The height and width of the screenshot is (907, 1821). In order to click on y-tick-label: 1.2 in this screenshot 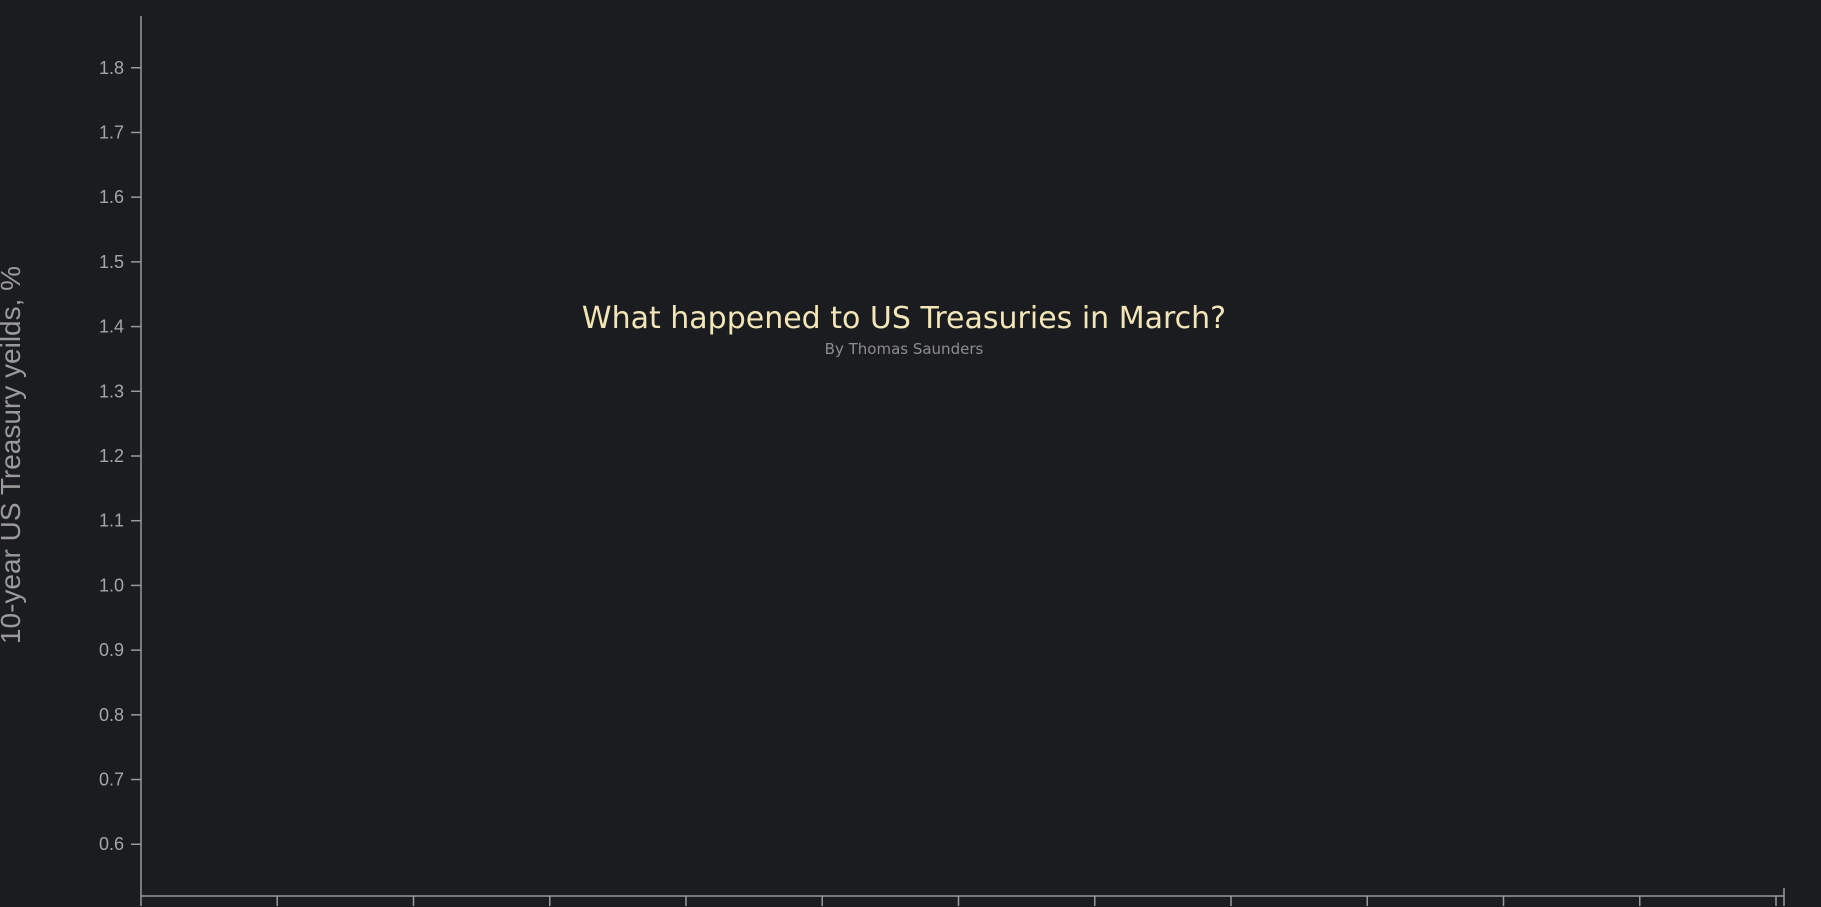, I will do `click(111, 456)`.